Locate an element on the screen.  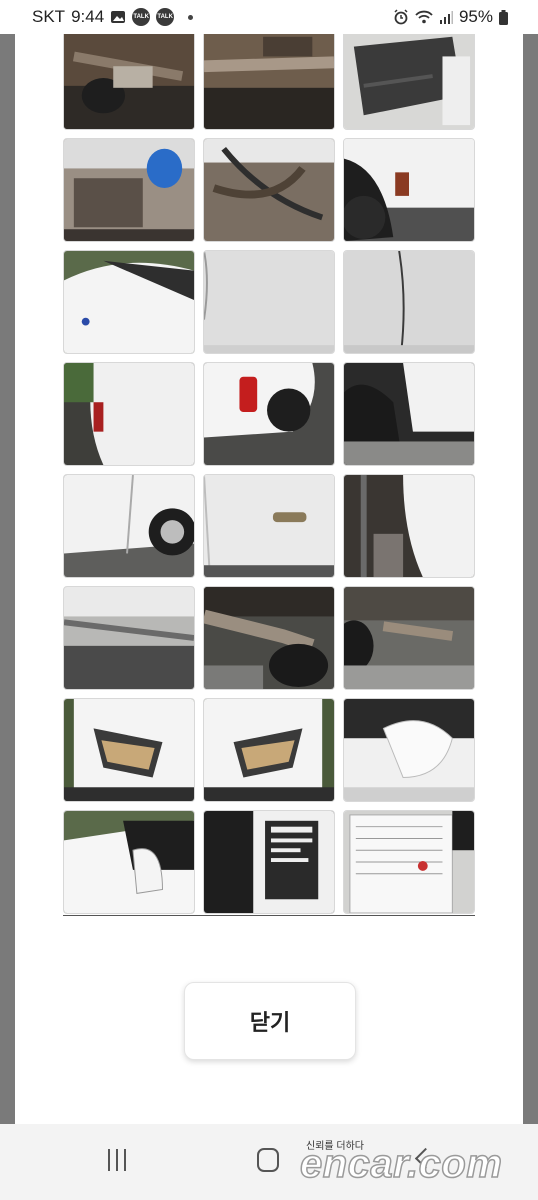
photo-thumbnail-rear-quarter is located at coordinates (129, 414).